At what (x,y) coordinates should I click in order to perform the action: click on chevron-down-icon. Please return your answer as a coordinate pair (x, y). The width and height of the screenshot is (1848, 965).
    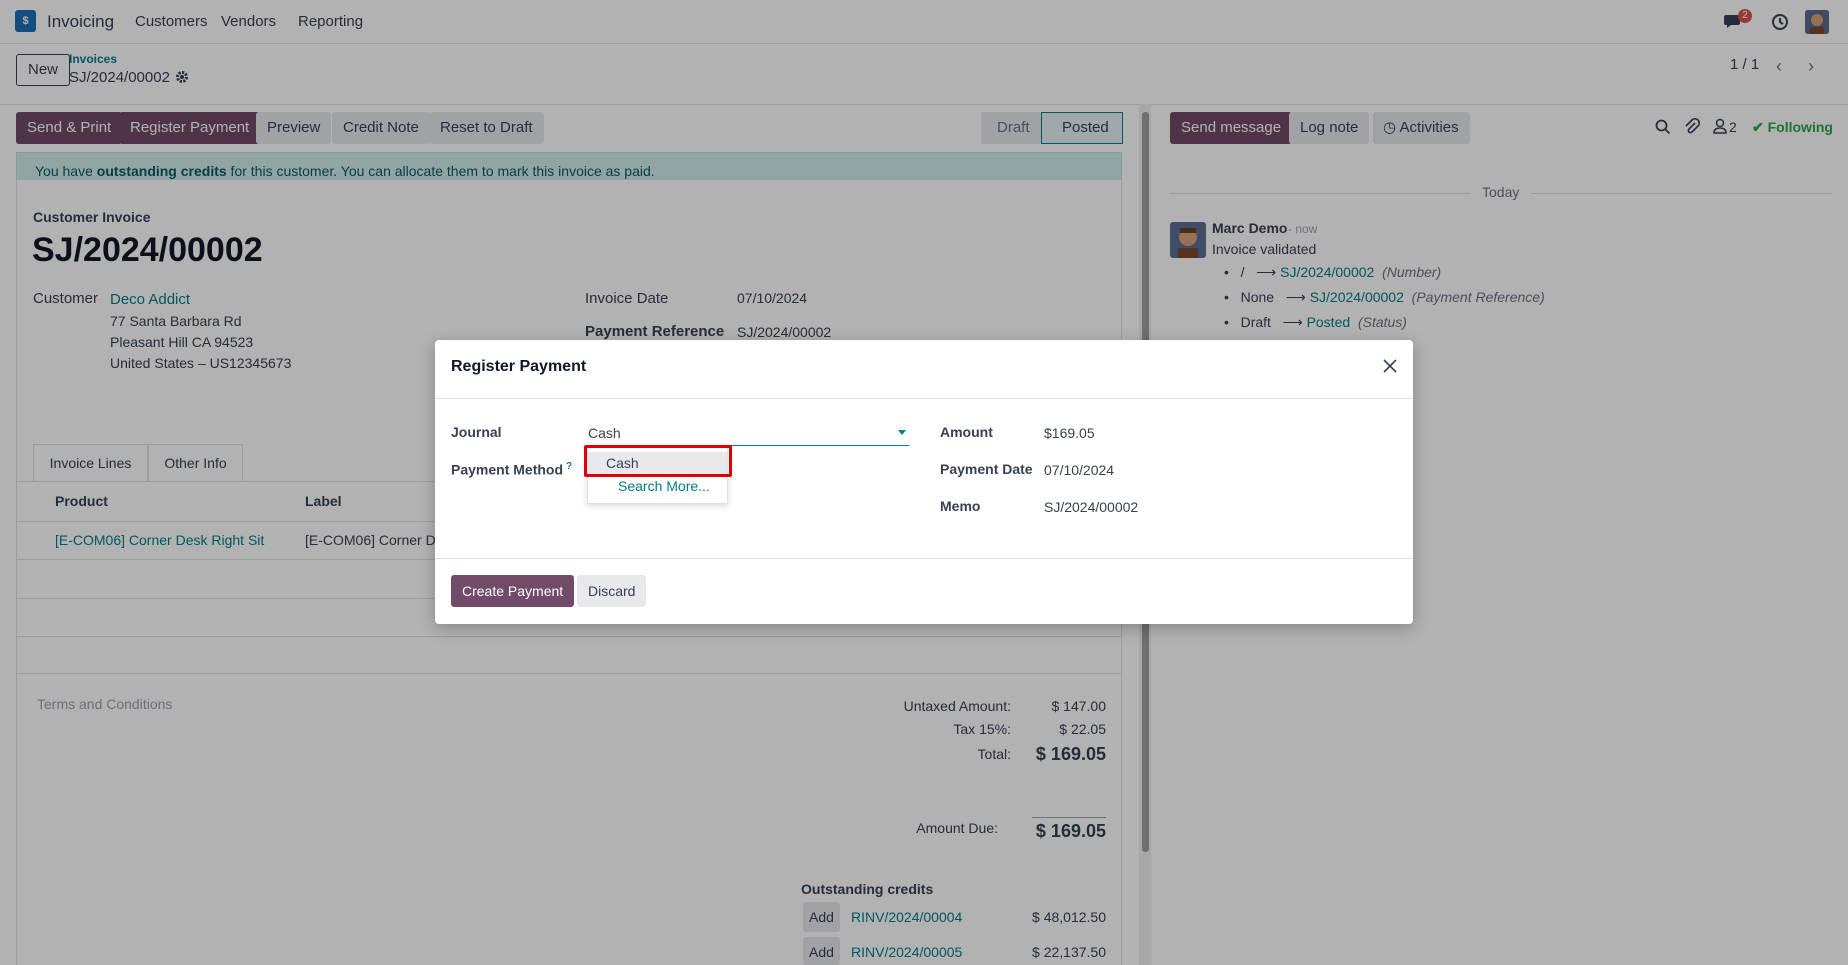
    Looking at the image, I should click on (902, 432).